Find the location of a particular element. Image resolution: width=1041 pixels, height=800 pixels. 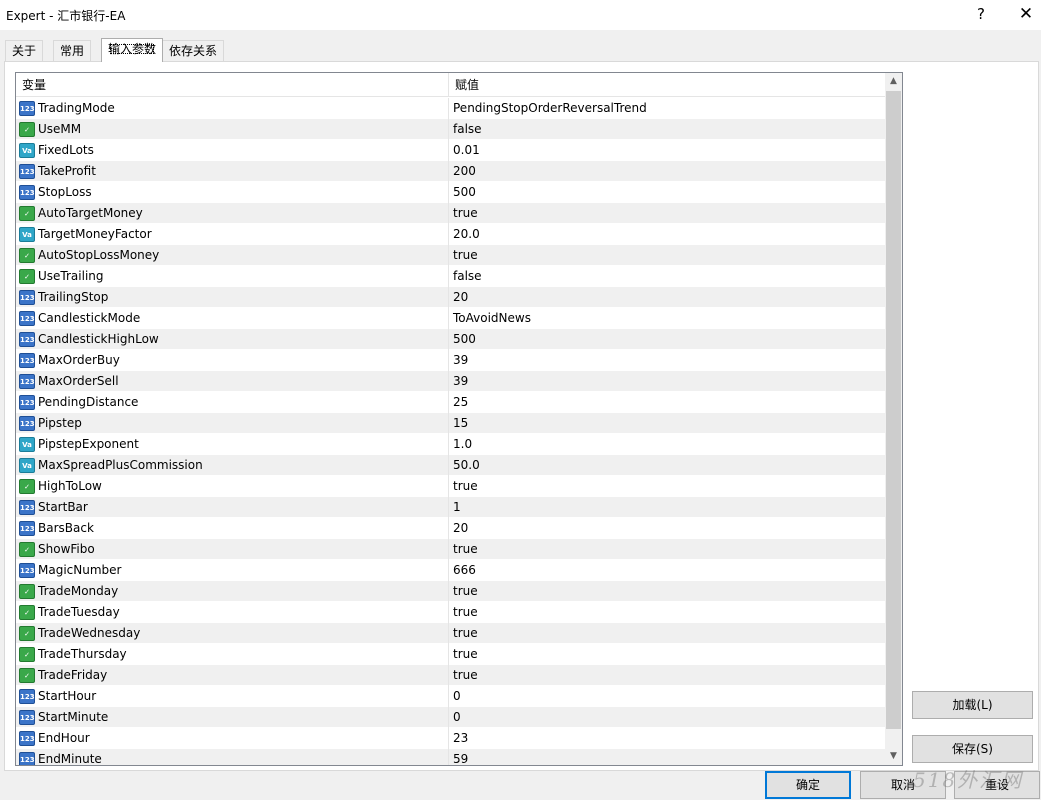

table-row: ✓ ShowFibo true is located at coordinates (450, 549).